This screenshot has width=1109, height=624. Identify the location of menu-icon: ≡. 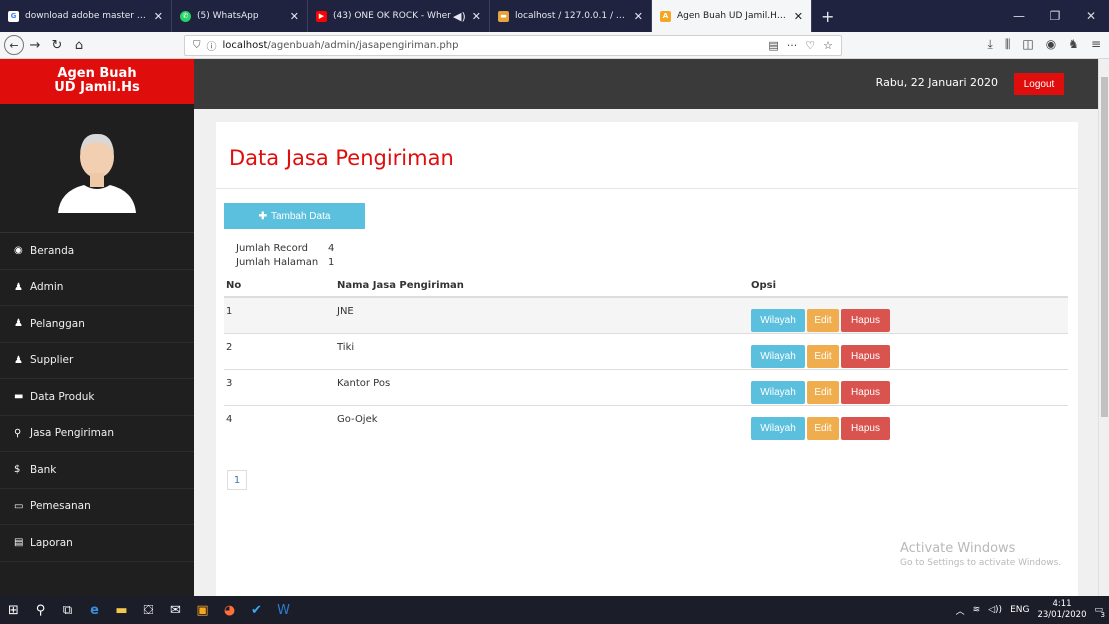
(1096, 44).